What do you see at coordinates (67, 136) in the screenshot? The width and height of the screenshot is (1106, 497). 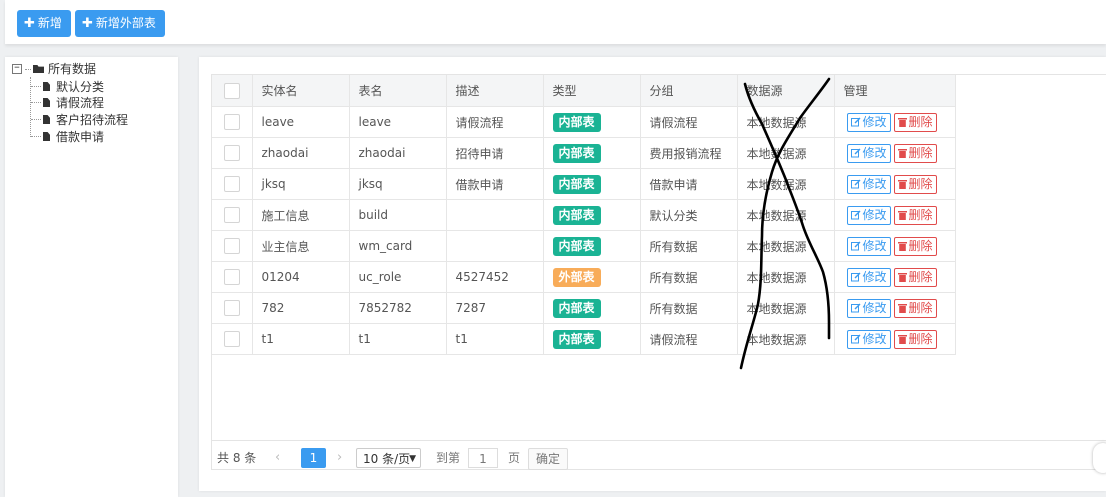 I see `tree-item-loan: 借款申请` at bounding box center [67, 136].